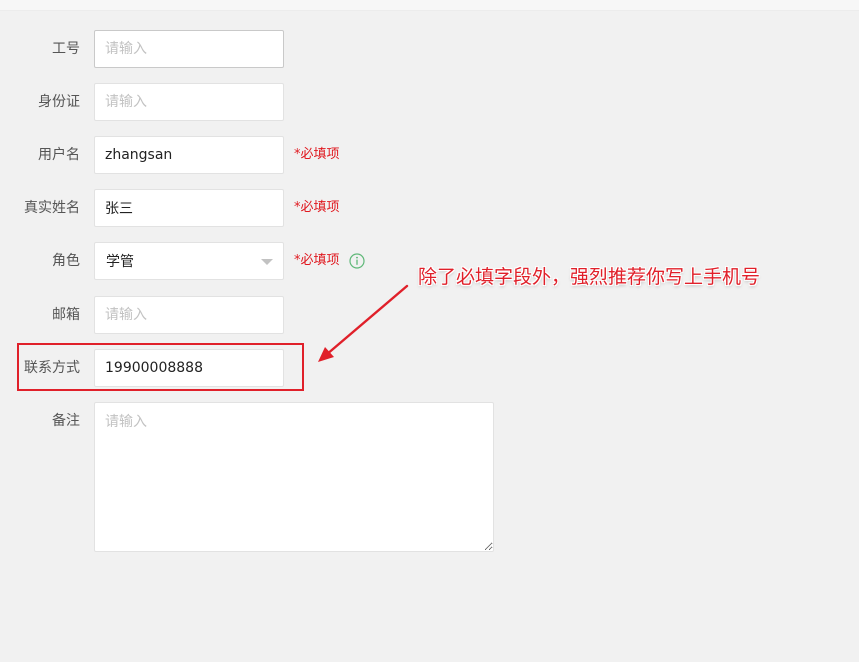 The image size is (859, 662). I want to click on username-label: 用户名, so click(59, 155).